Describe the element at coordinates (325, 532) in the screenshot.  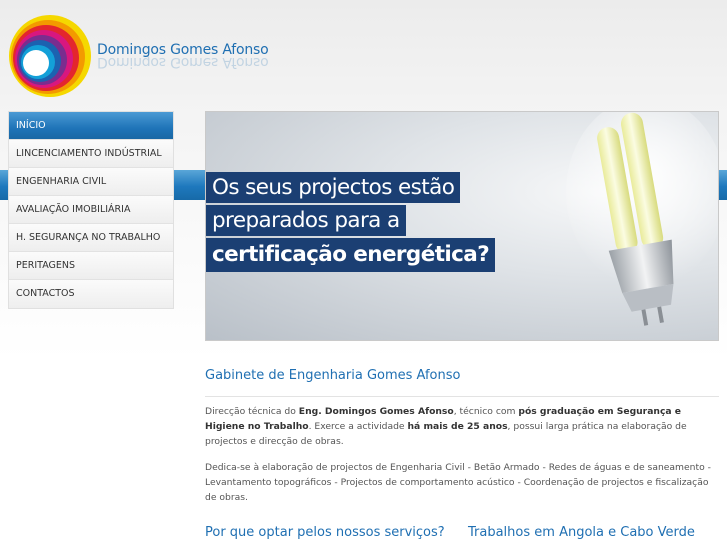
I see `why-choose-us-heading: Por que optar pelos nossos serviços?` at that location.